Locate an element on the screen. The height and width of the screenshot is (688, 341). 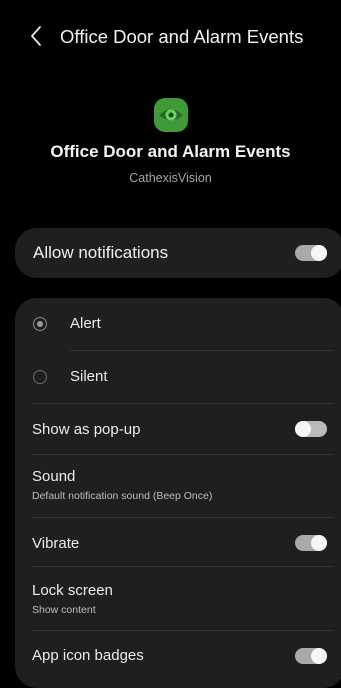
app-title: Office Door and Alarm Events is located at coordinates (170, 151).